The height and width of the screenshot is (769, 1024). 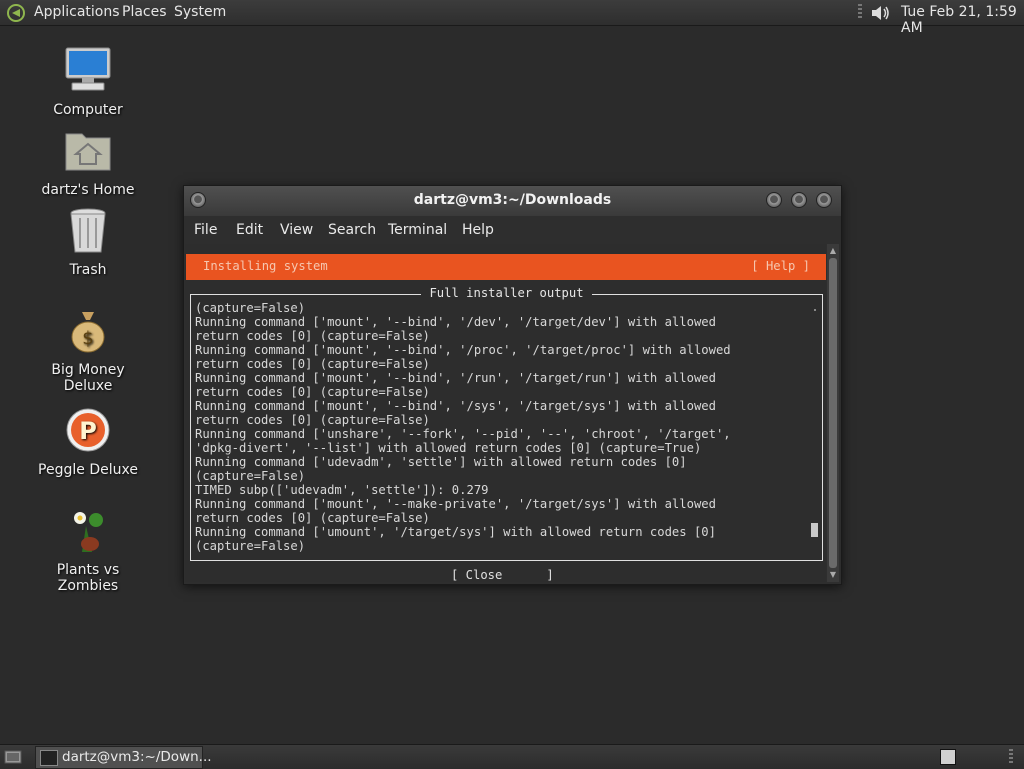 What do you see at coordinates (799, 200) in the screenshot?
I see `maximize-button` at bounding box center [799, 200].